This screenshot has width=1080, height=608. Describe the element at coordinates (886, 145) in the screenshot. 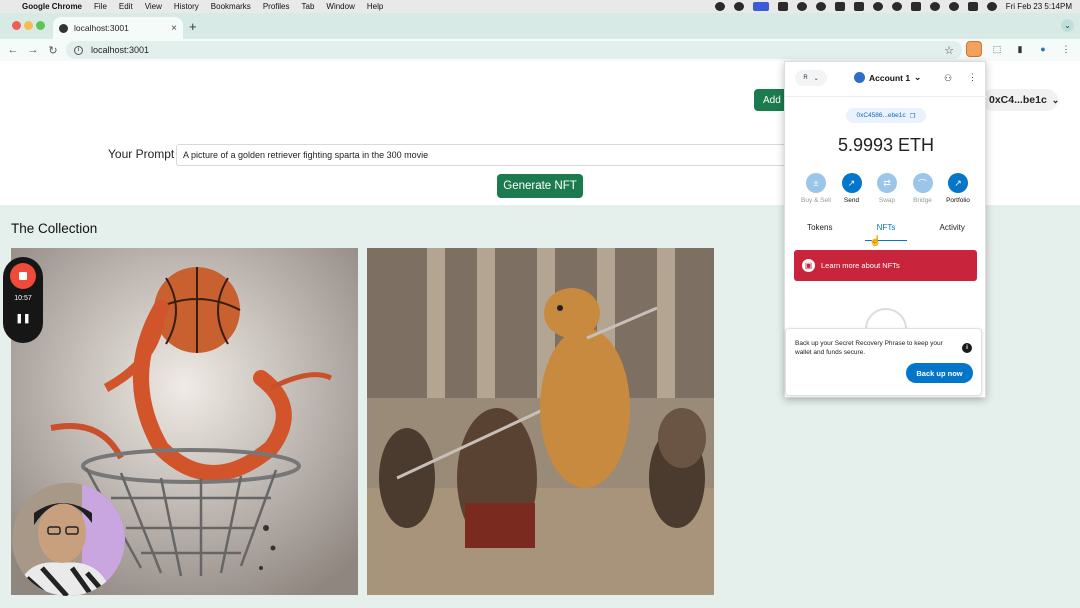

I see `eth-balance: 5.9993 ETH` at that location.